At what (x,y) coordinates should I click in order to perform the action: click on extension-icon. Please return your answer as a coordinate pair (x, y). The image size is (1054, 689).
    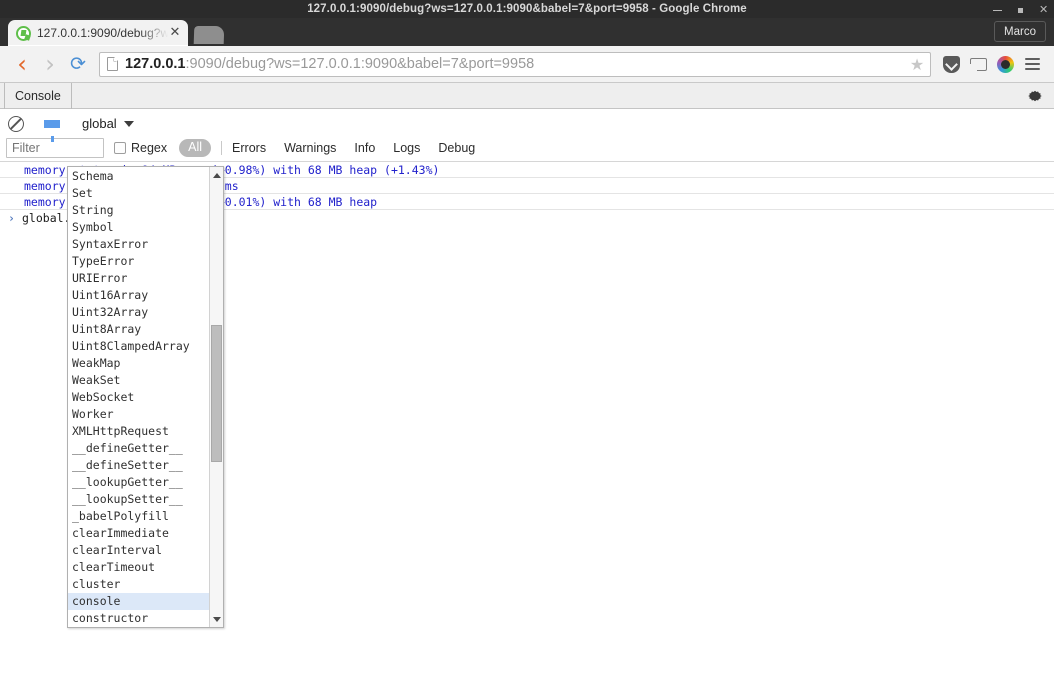
    Looking at the image, I should click on (1005, 64).